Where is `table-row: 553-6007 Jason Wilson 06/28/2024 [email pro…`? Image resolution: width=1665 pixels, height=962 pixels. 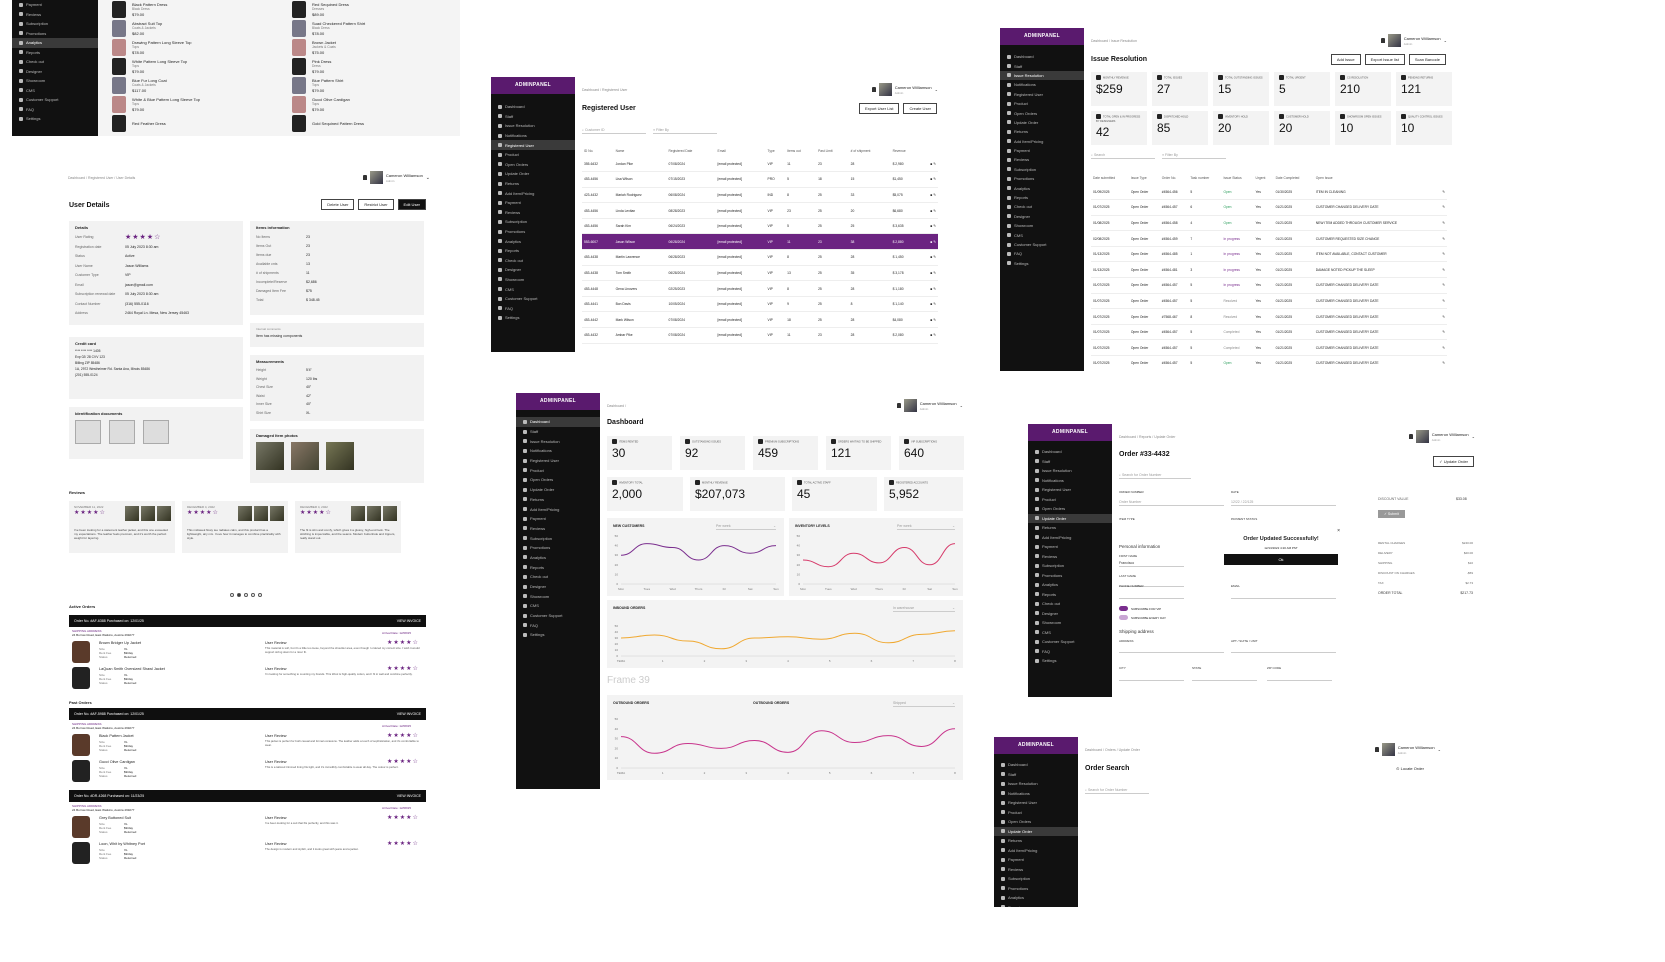 table-row: 553-6007 Jason Wilson 06/28/2024 [email pro… is located at coordinates (760, 242).